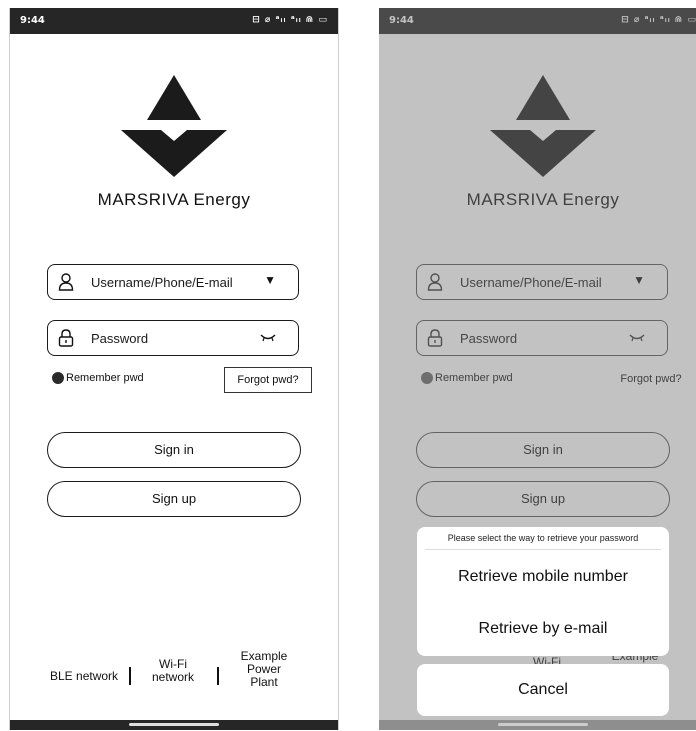 Image resolution: width=696 pixels, height=731 pixels. What do you see at coordinates (120, 338) in the screenshot?
I see `password-placeholder: Password` at bounding box center [120, 338].